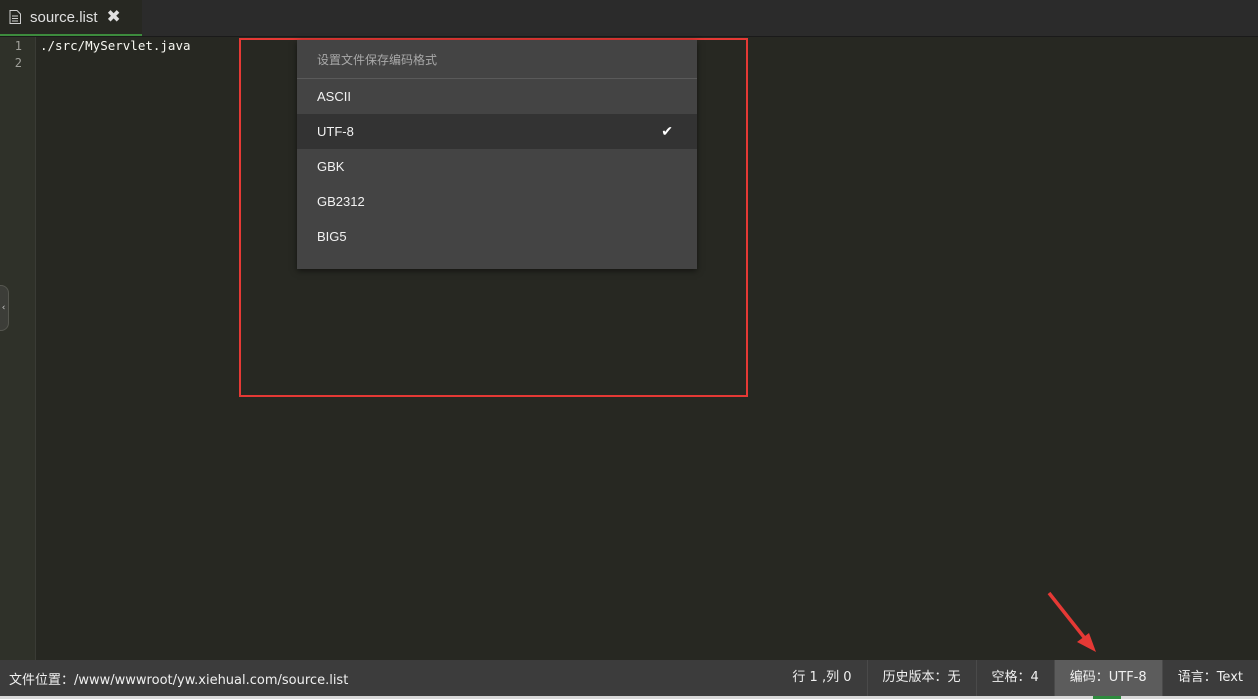 The image size is (1258, 699). Describe the element at coordinates (497, 59) in the screenshot. I see `menu-header: 设置文件保存编码格式` at that location.